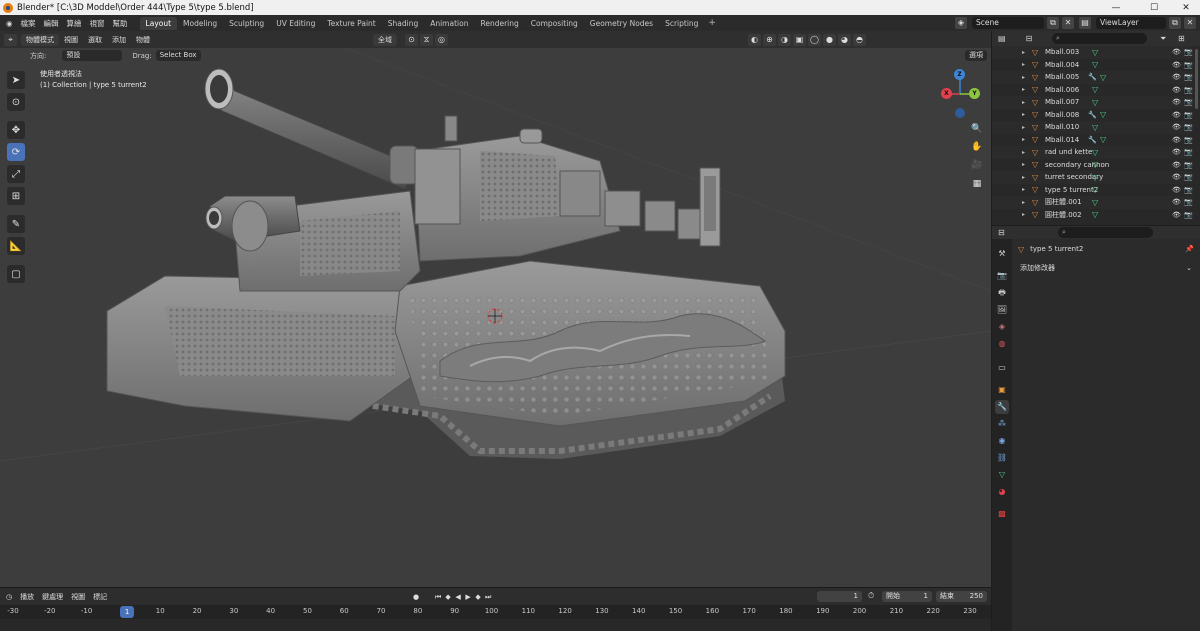 The image size is (1200, 631). I want to click on object-tab-icon: ▣, so click(1002, 390).